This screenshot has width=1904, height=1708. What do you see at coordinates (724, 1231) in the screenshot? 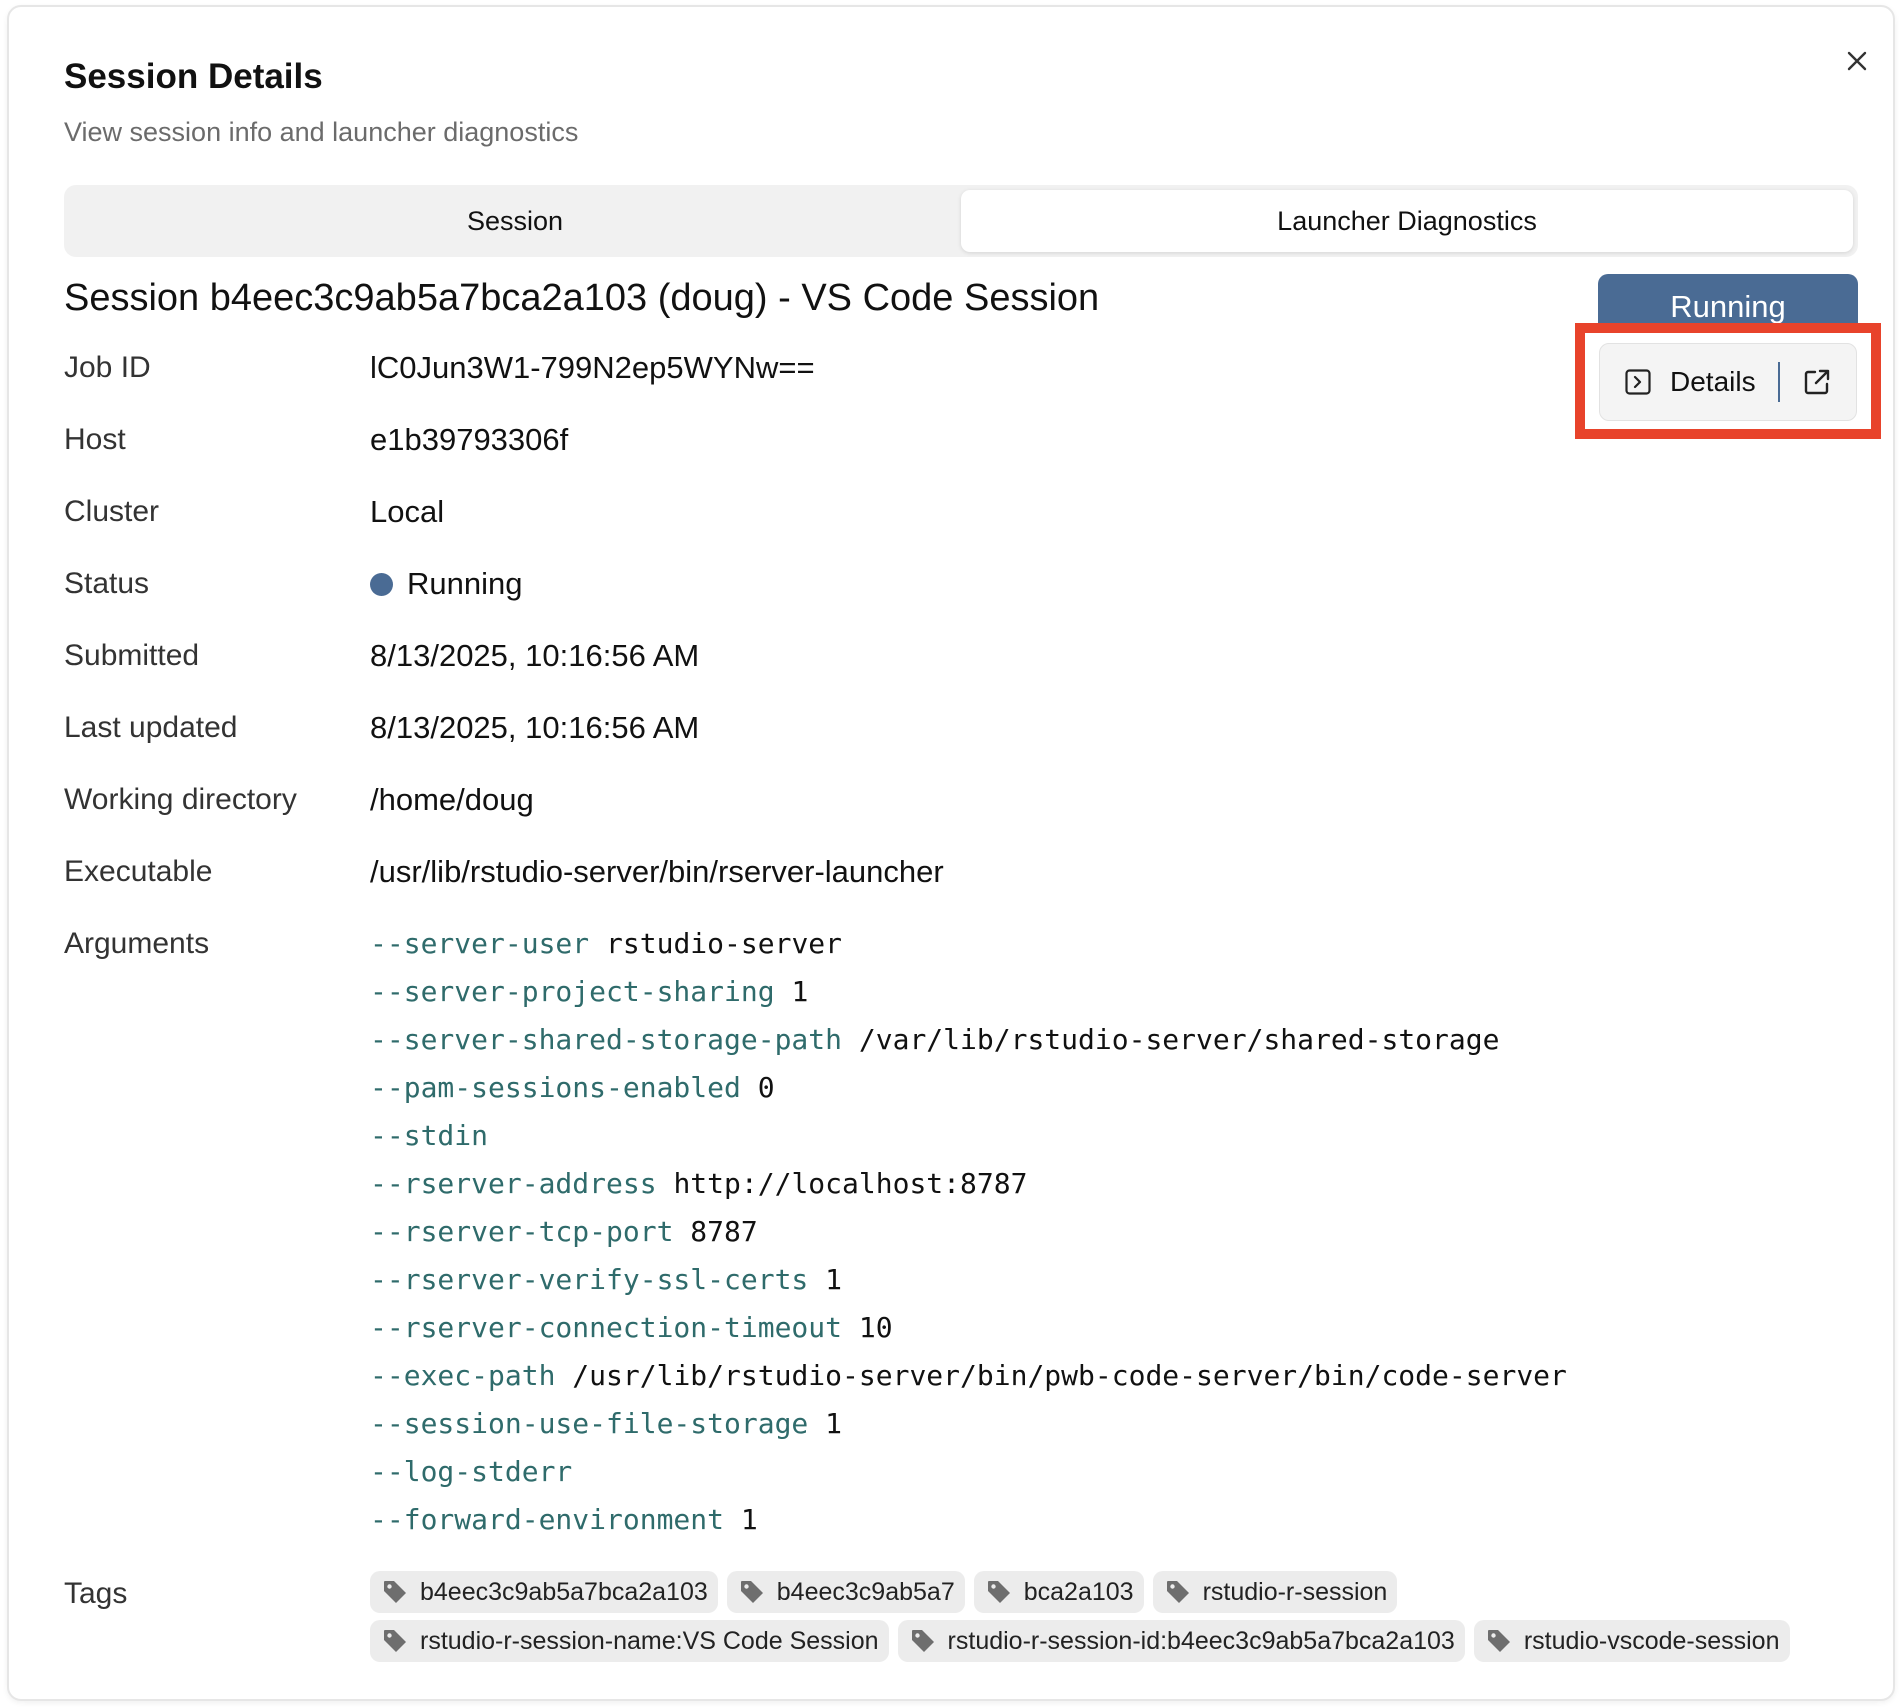
I see `argument-value: 8787` at bounding box center [724, 1231].